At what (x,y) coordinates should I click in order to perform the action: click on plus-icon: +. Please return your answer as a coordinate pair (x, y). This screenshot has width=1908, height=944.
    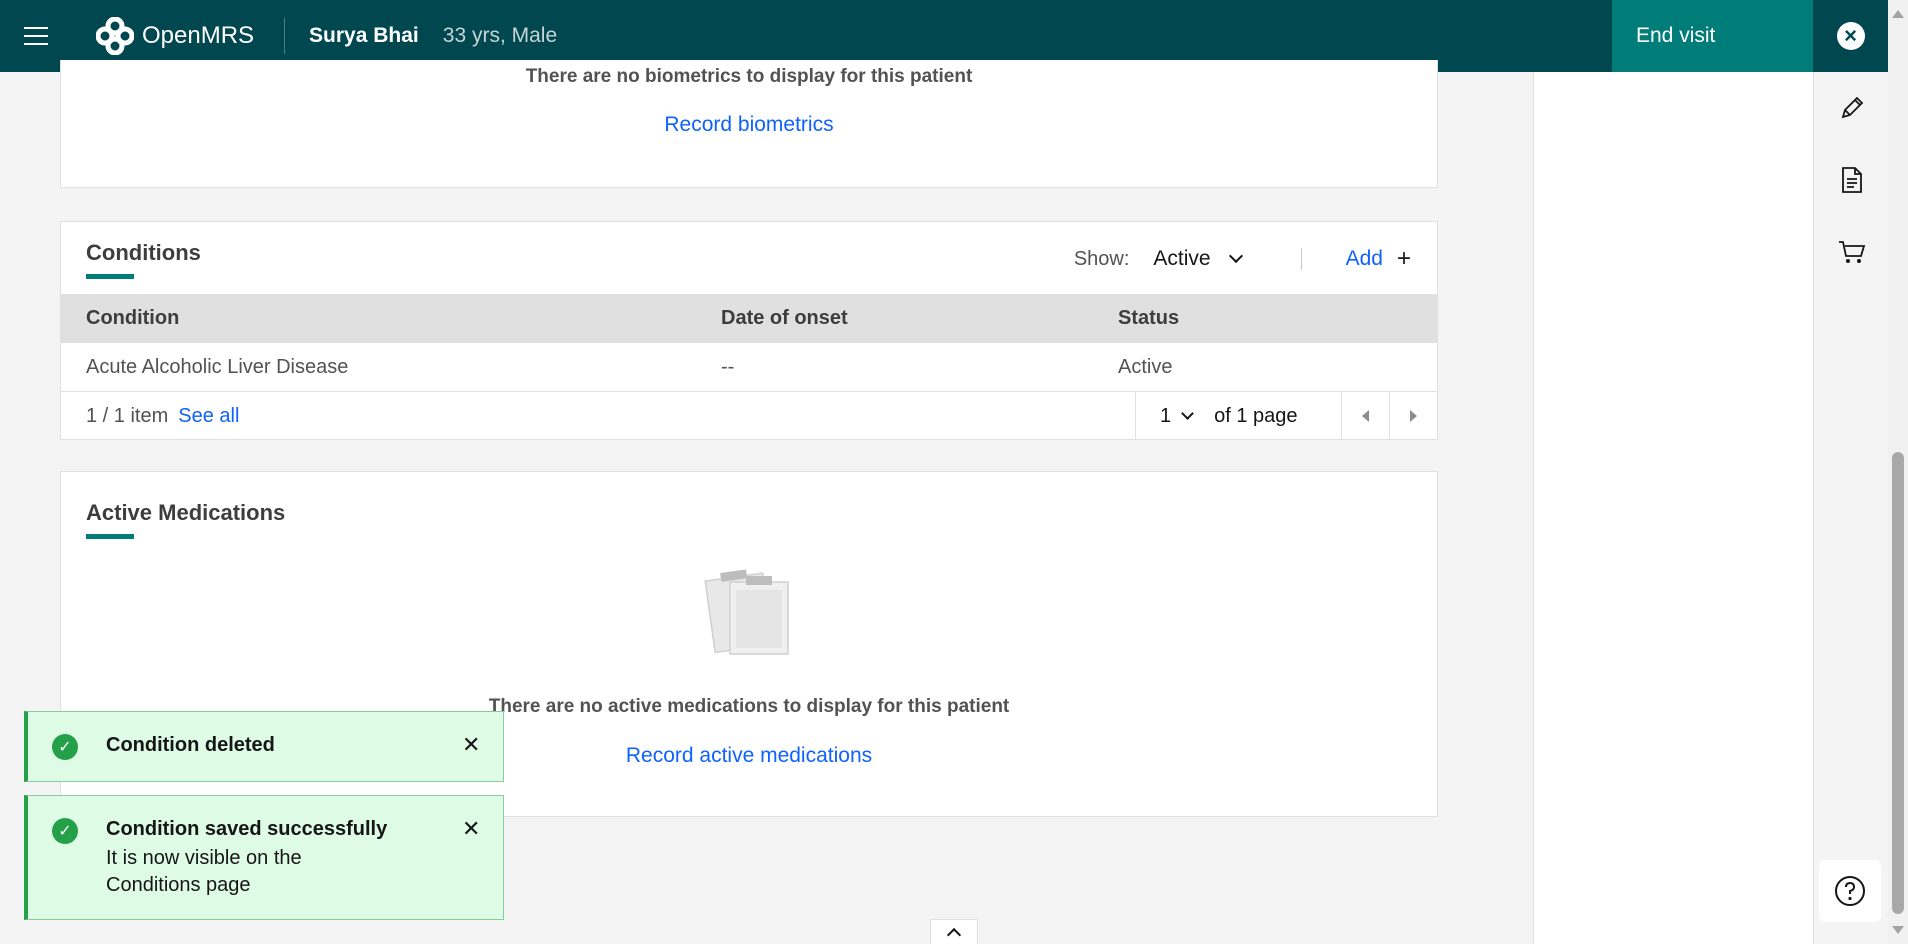
    Looking at the image, I should click on (1403, 258).